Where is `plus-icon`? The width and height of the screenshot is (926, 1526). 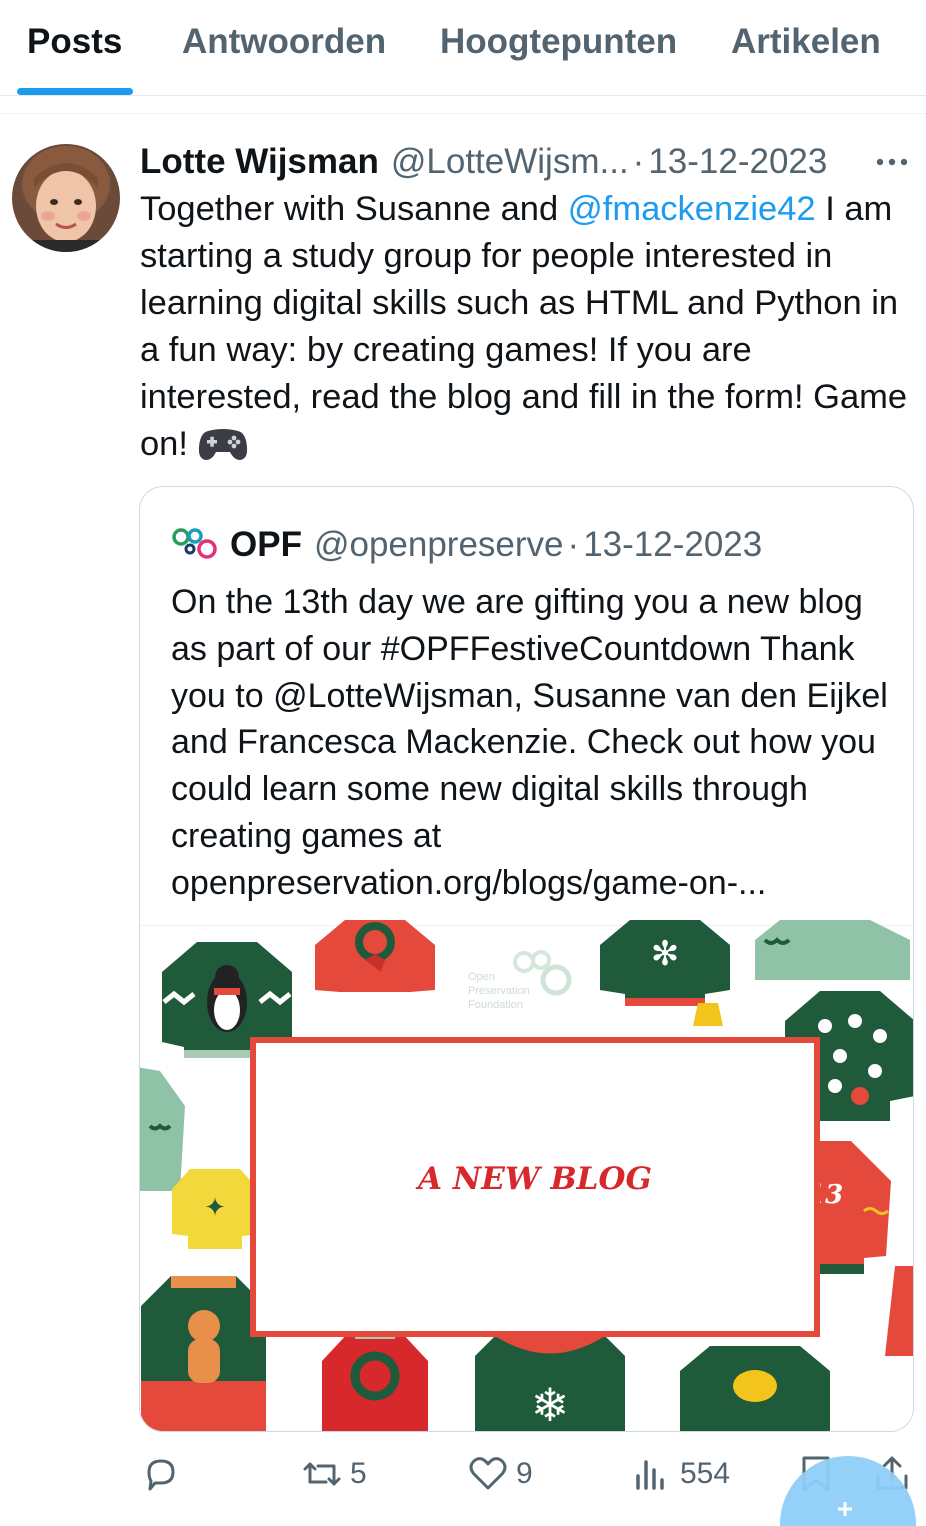
plus-icon is located at coordinates (845, 1509).